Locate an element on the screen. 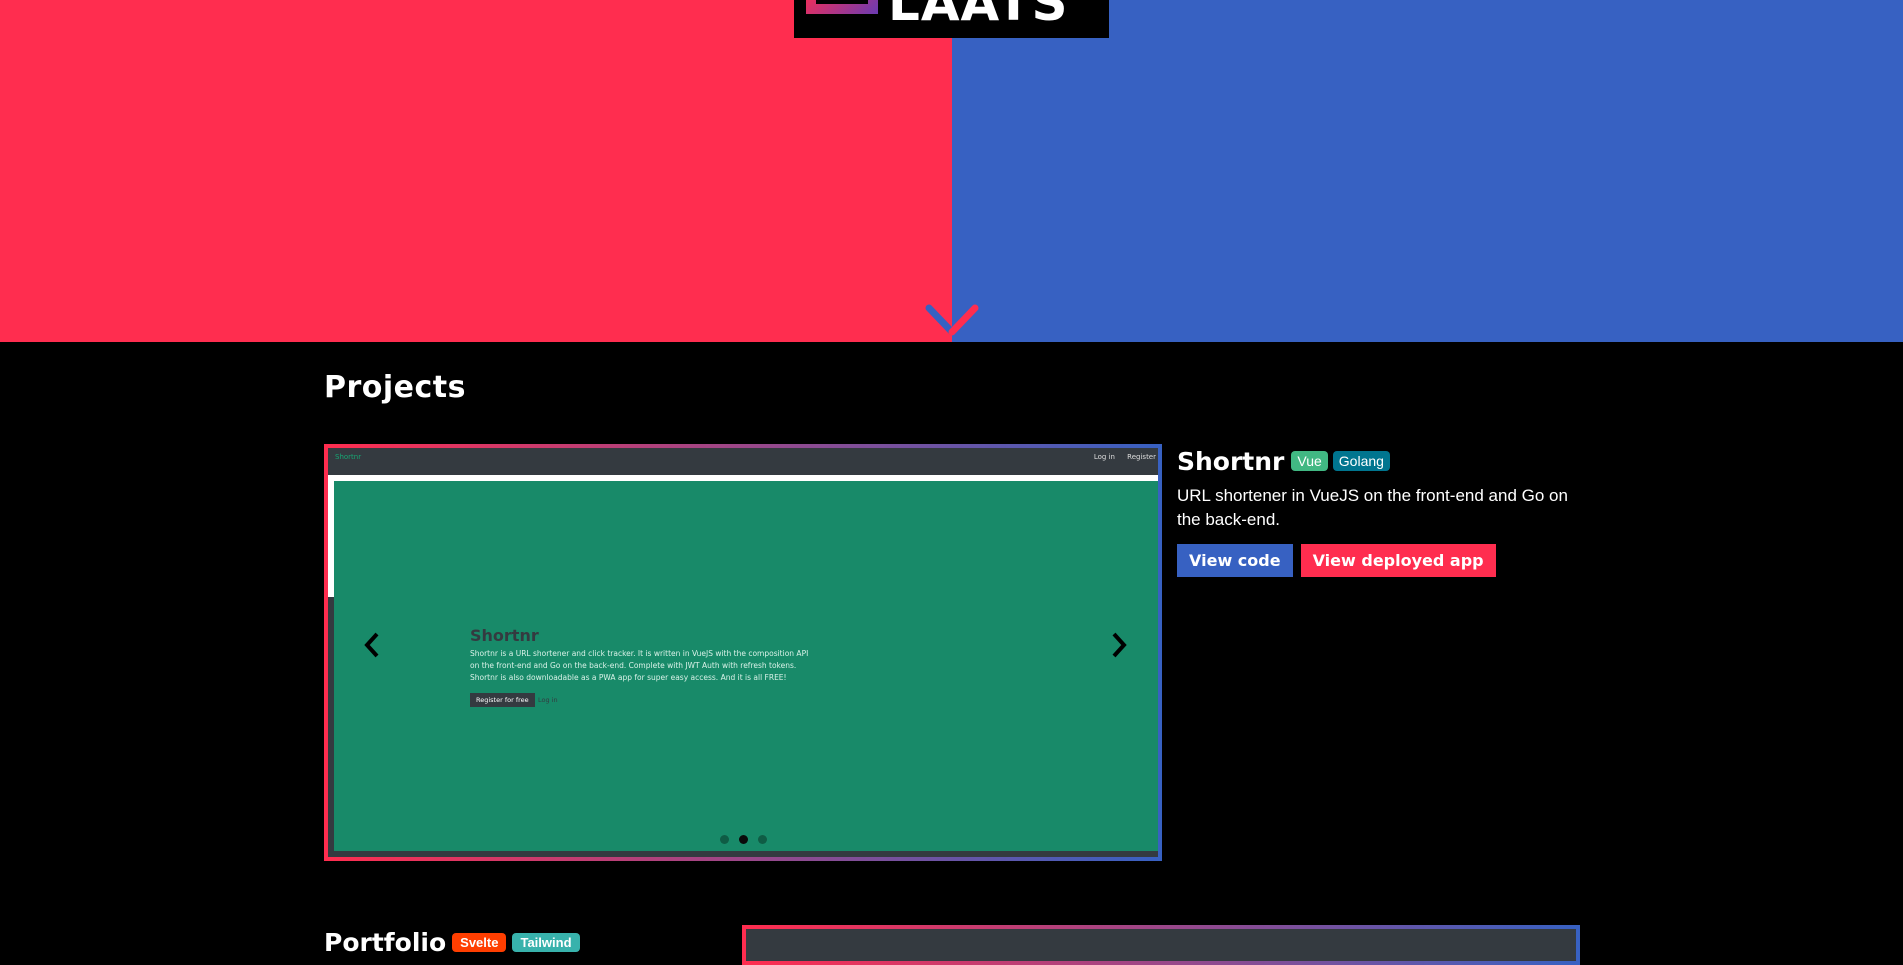  screenshot-nav-login: Log in is located at coordinates (1104, 457).